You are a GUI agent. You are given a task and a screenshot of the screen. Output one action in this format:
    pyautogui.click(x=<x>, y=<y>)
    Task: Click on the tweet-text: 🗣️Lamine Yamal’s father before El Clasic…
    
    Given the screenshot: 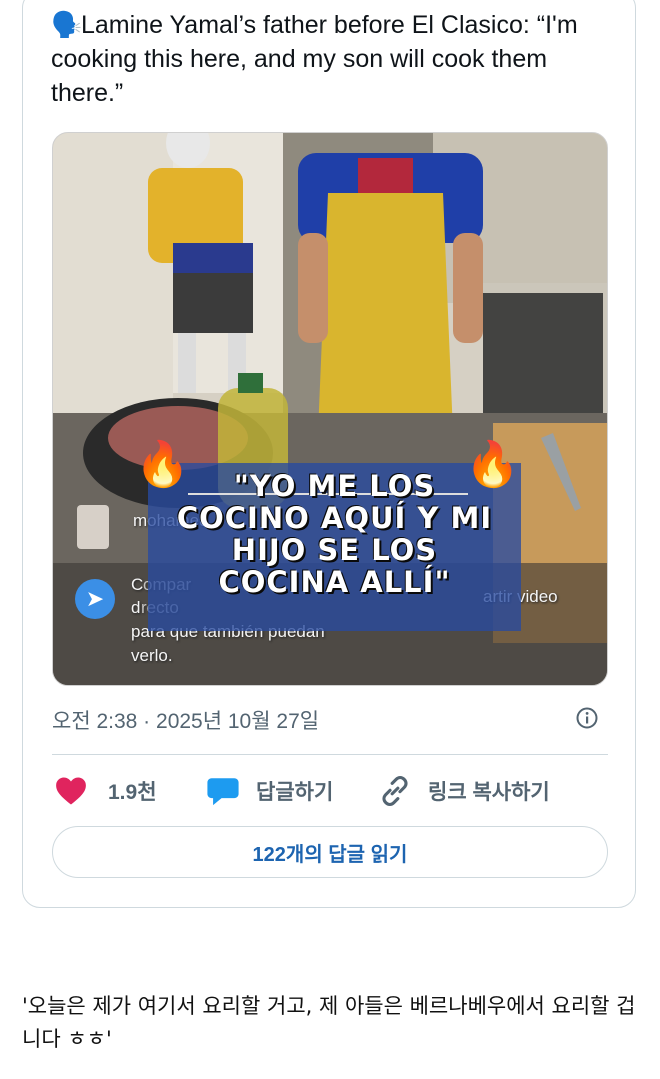 What is the action you would take?
    pyautogui.click(x=336, y=59)
    